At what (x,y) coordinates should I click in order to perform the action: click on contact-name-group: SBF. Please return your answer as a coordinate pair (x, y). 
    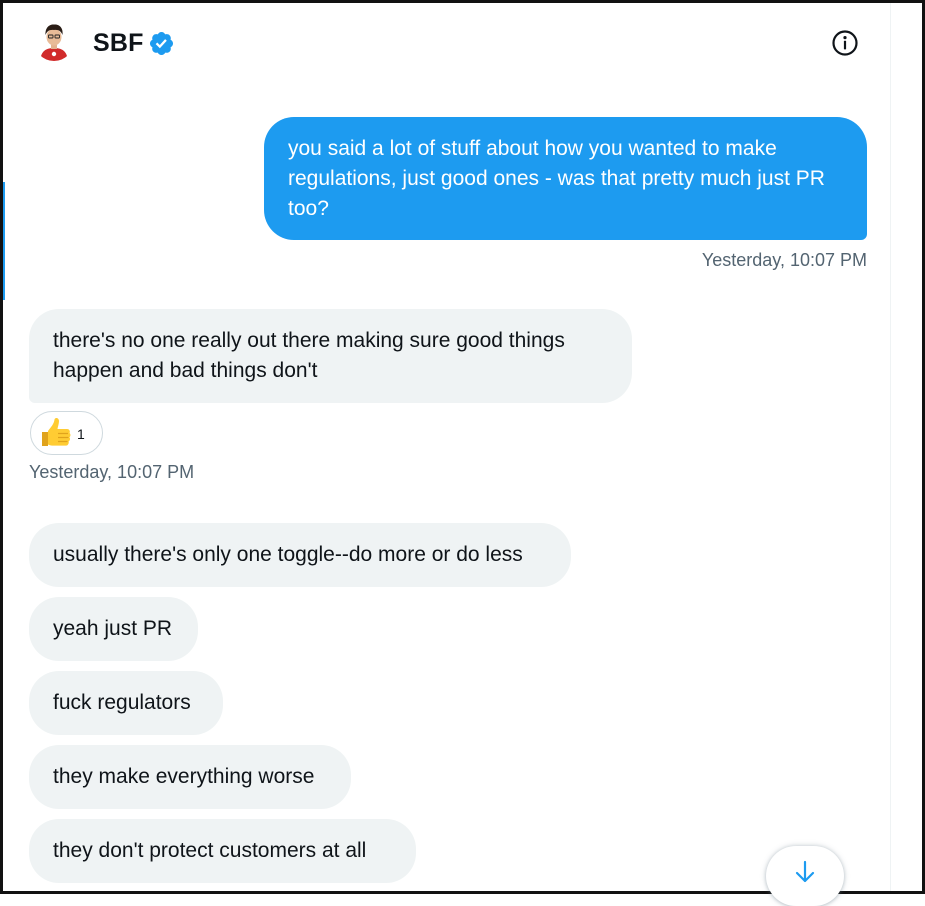
    Looking at the image, I should click on (134, 43).